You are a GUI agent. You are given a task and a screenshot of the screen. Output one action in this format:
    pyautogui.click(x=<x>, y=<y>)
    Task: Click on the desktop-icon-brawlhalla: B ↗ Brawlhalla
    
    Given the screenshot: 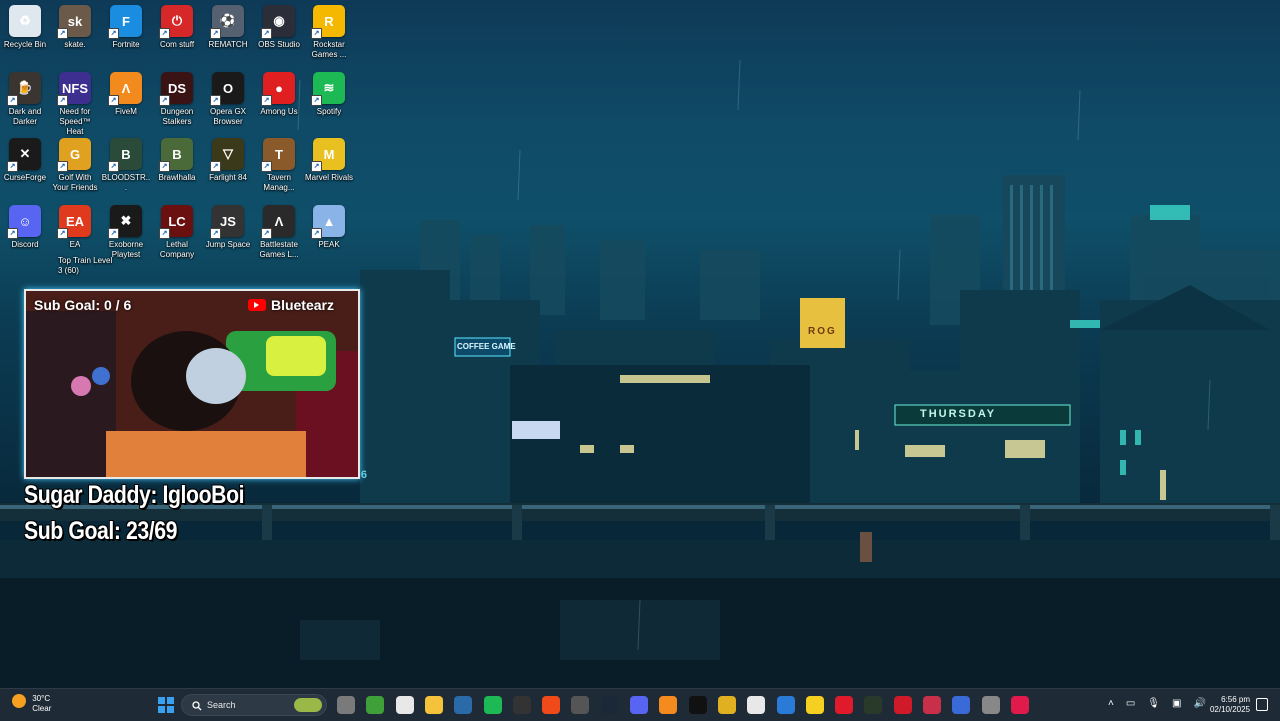 What is the action you would take?
    pyautogui.click(x=177, y=160)
    